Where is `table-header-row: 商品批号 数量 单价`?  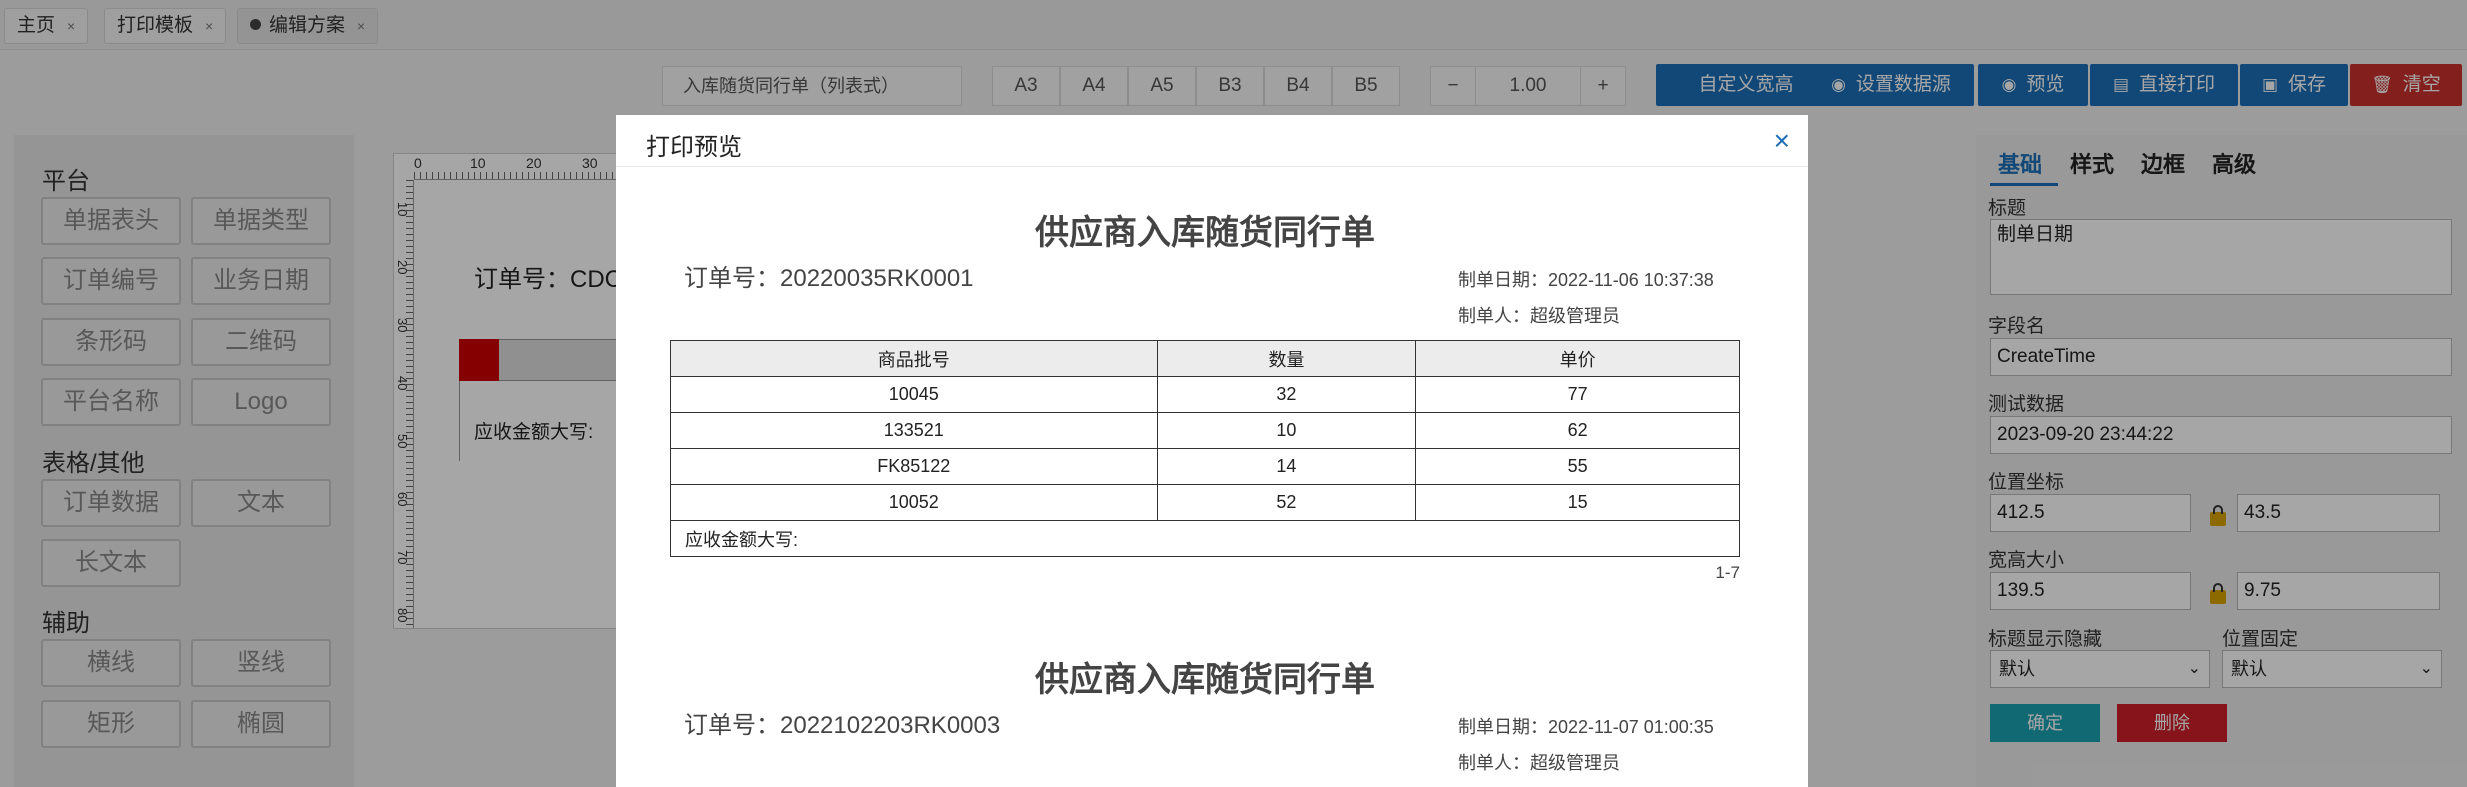 table-header-row: 商品批号 数量 单价 is located at coordinates (1205, 358).